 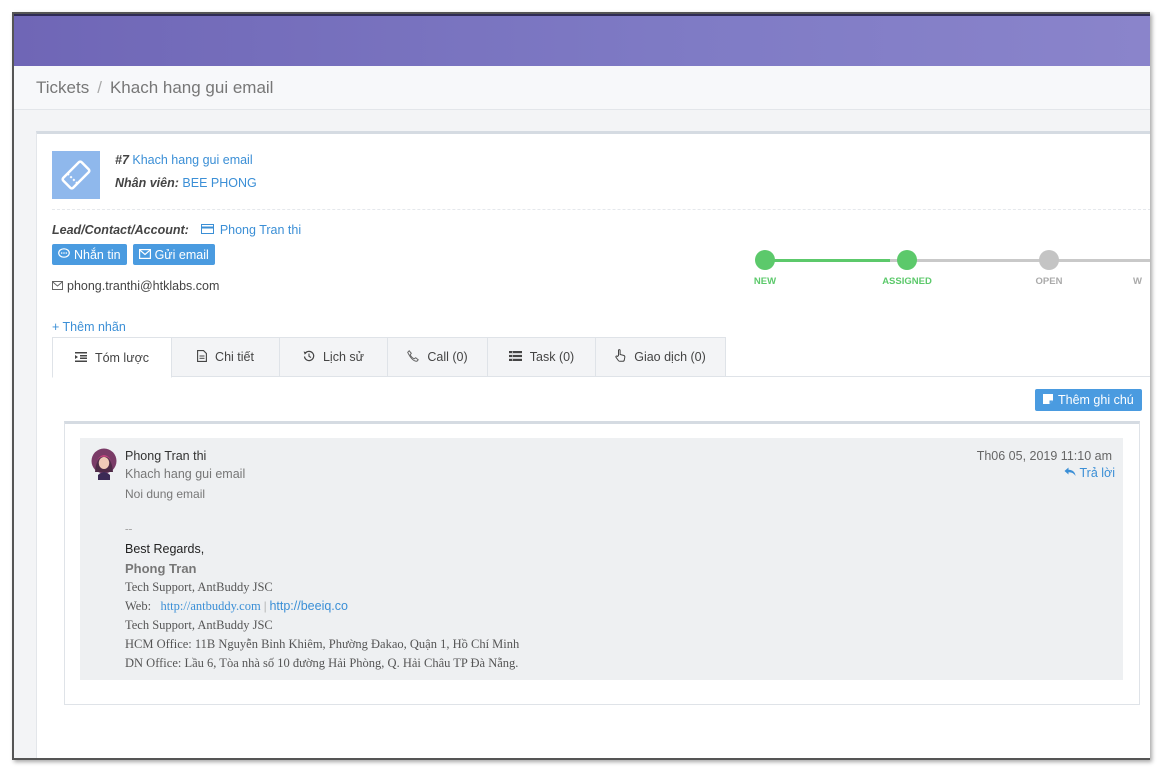 I want to click on lead-row: Lead/Contact/Account: Phong Tran thi, so click(x=176, y=230).